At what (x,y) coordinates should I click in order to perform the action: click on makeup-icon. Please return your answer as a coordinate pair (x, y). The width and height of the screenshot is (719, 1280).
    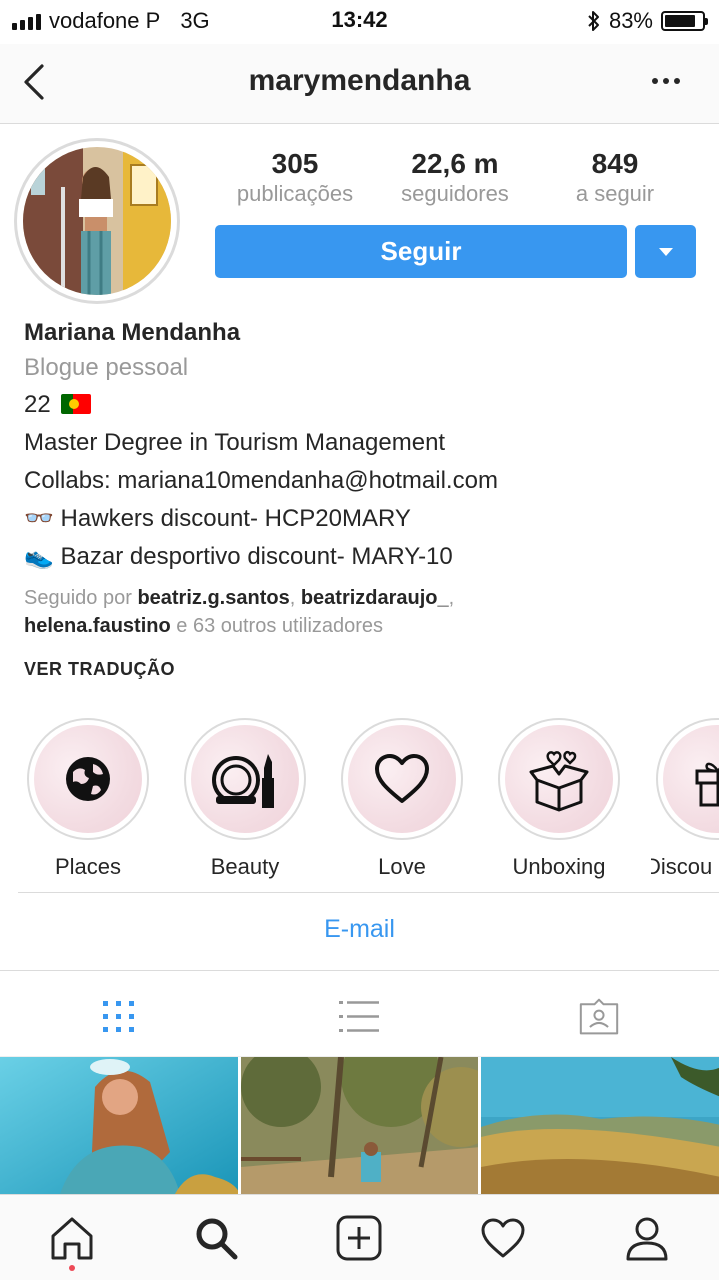
    Looking at the image, I should click on (243, 781).